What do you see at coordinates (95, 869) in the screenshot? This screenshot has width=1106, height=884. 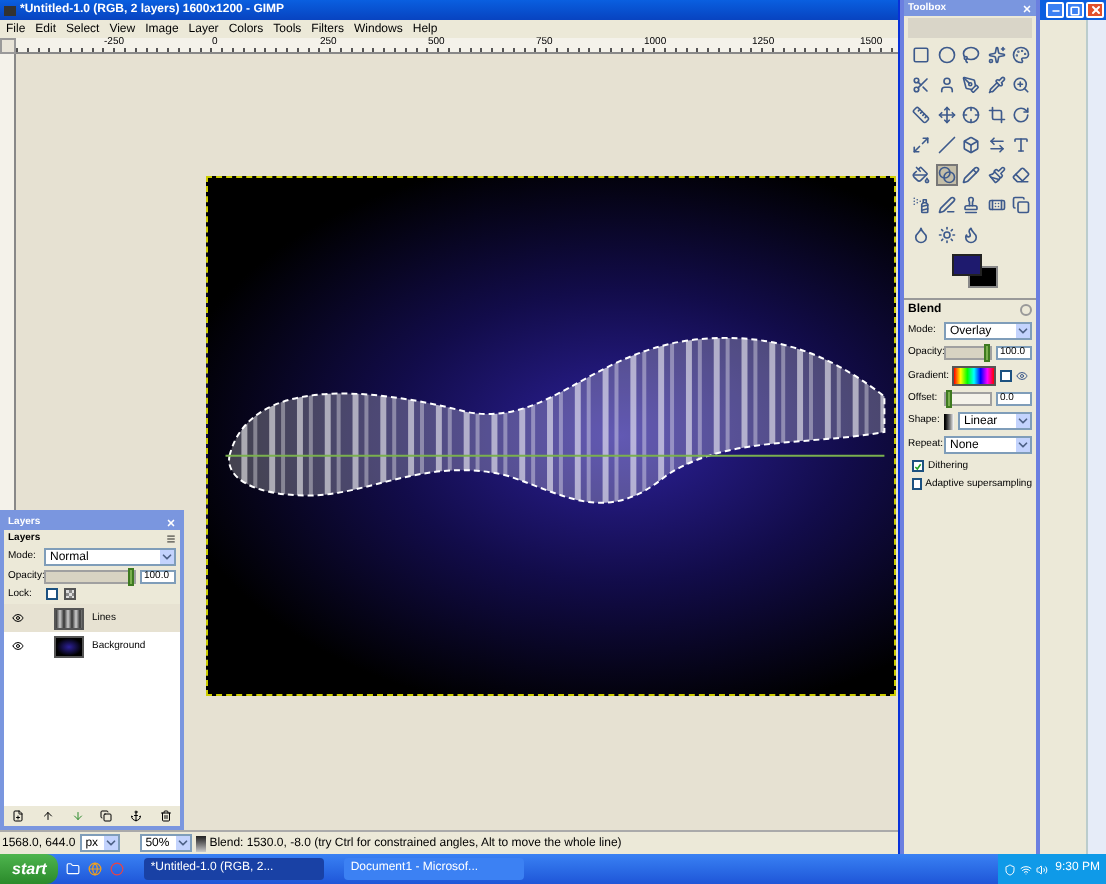 I see `globe-icon` at bounding box center [95, 869].